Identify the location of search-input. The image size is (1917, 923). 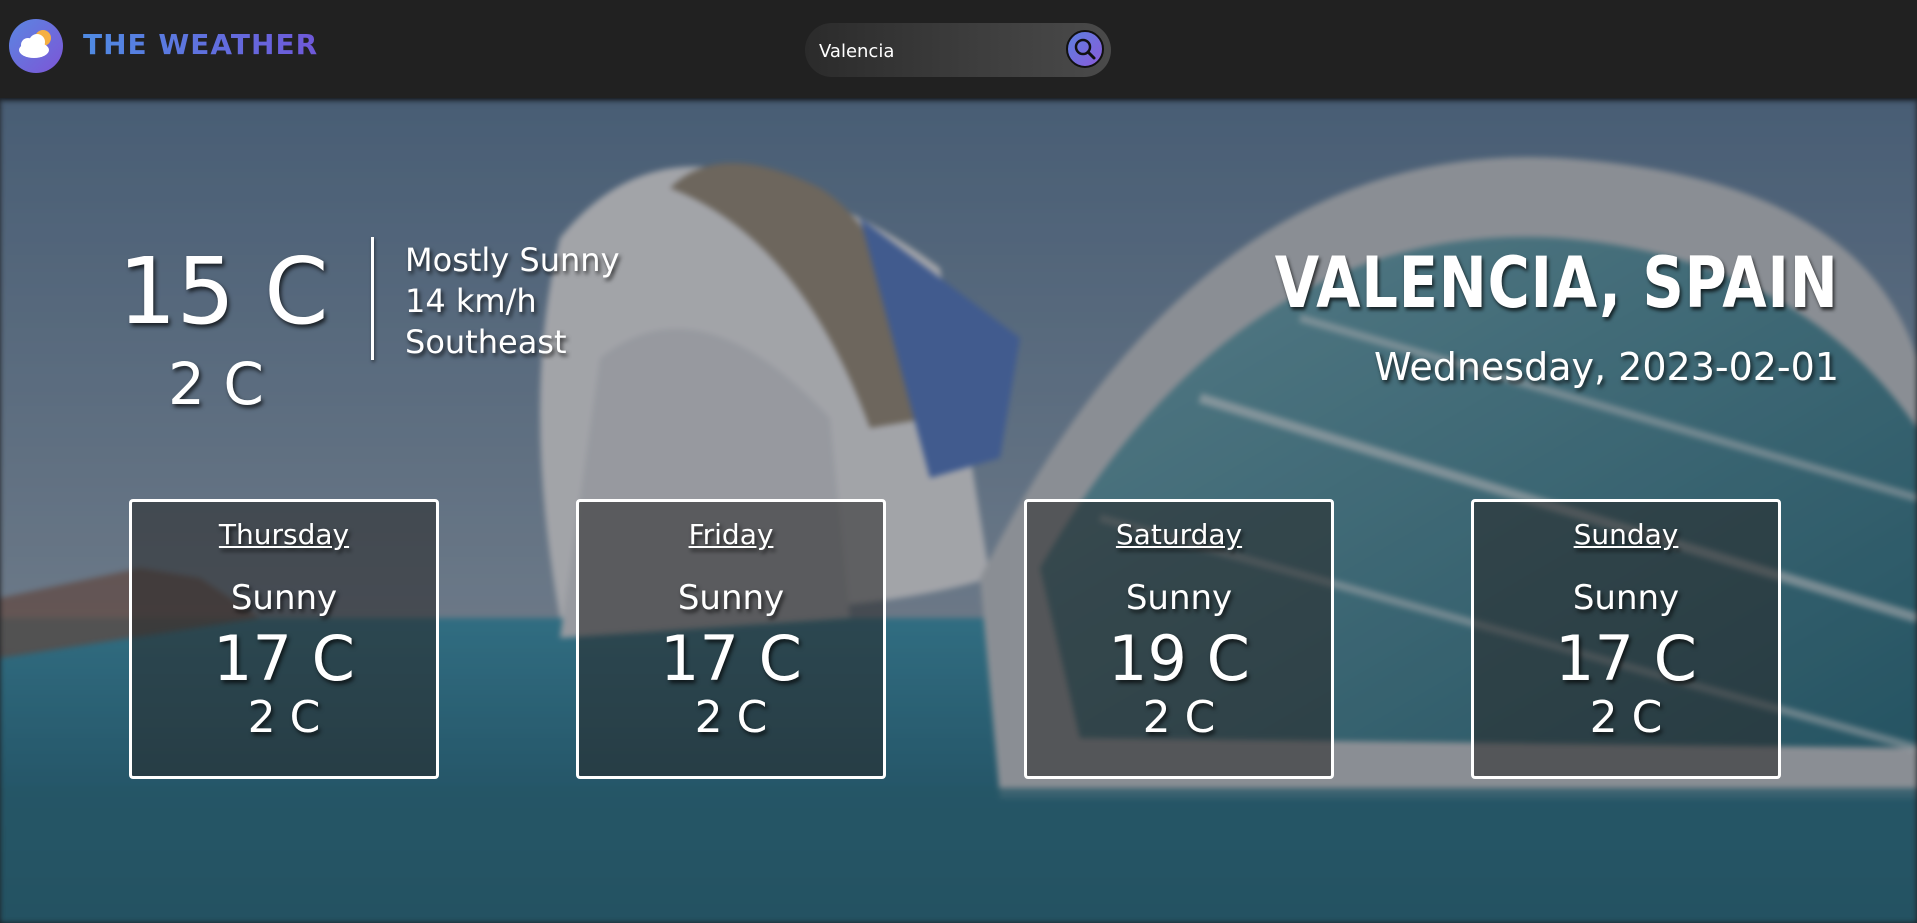
(934, 51).